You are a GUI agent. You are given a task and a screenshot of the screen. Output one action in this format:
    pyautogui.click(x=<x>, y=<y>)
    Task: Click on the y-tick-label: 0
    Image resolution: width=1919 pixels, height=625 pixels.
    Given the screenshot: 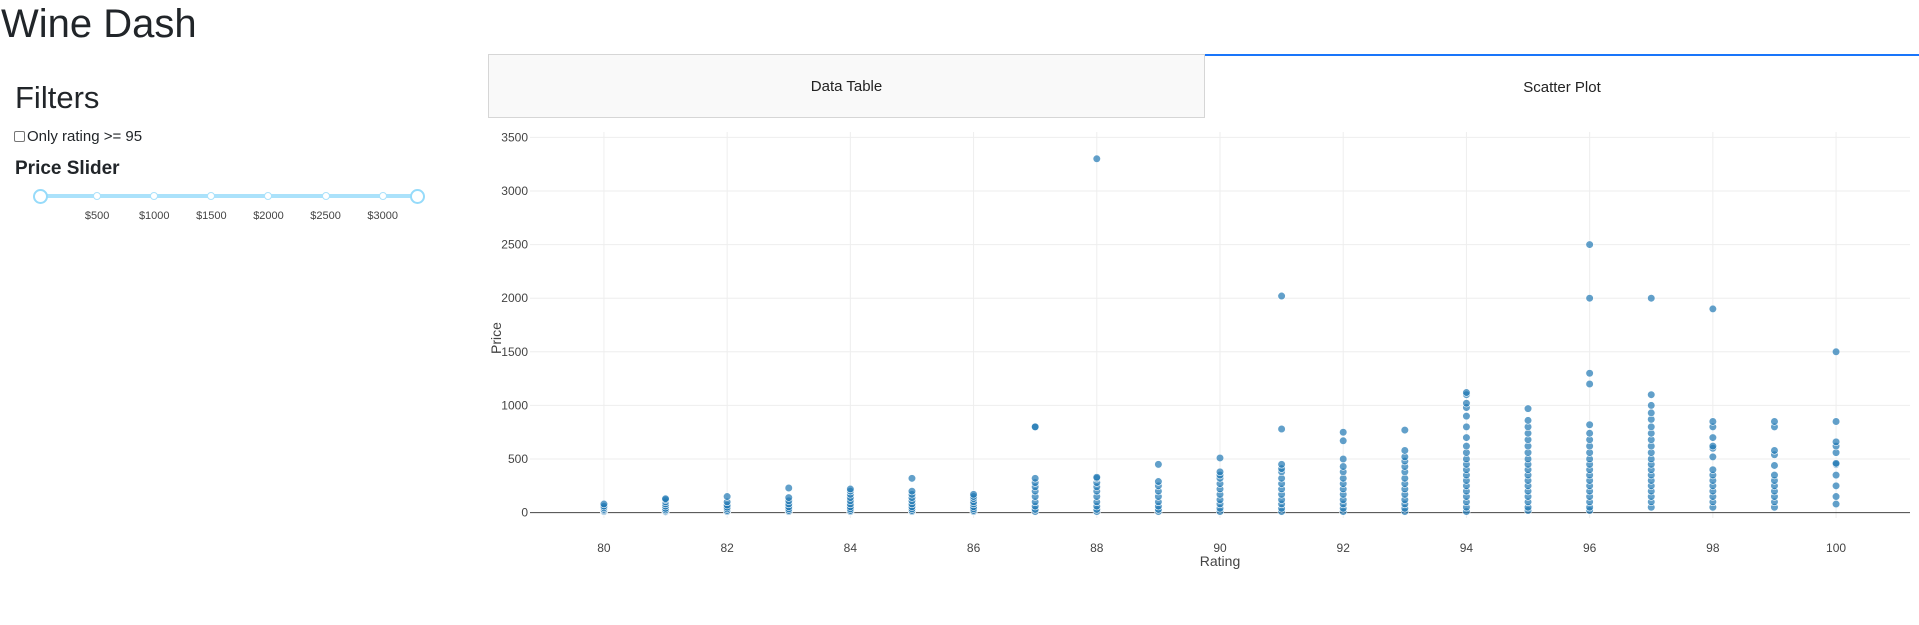 What is the action you would take?
    pyautogui.click(x=524, y=513)
    